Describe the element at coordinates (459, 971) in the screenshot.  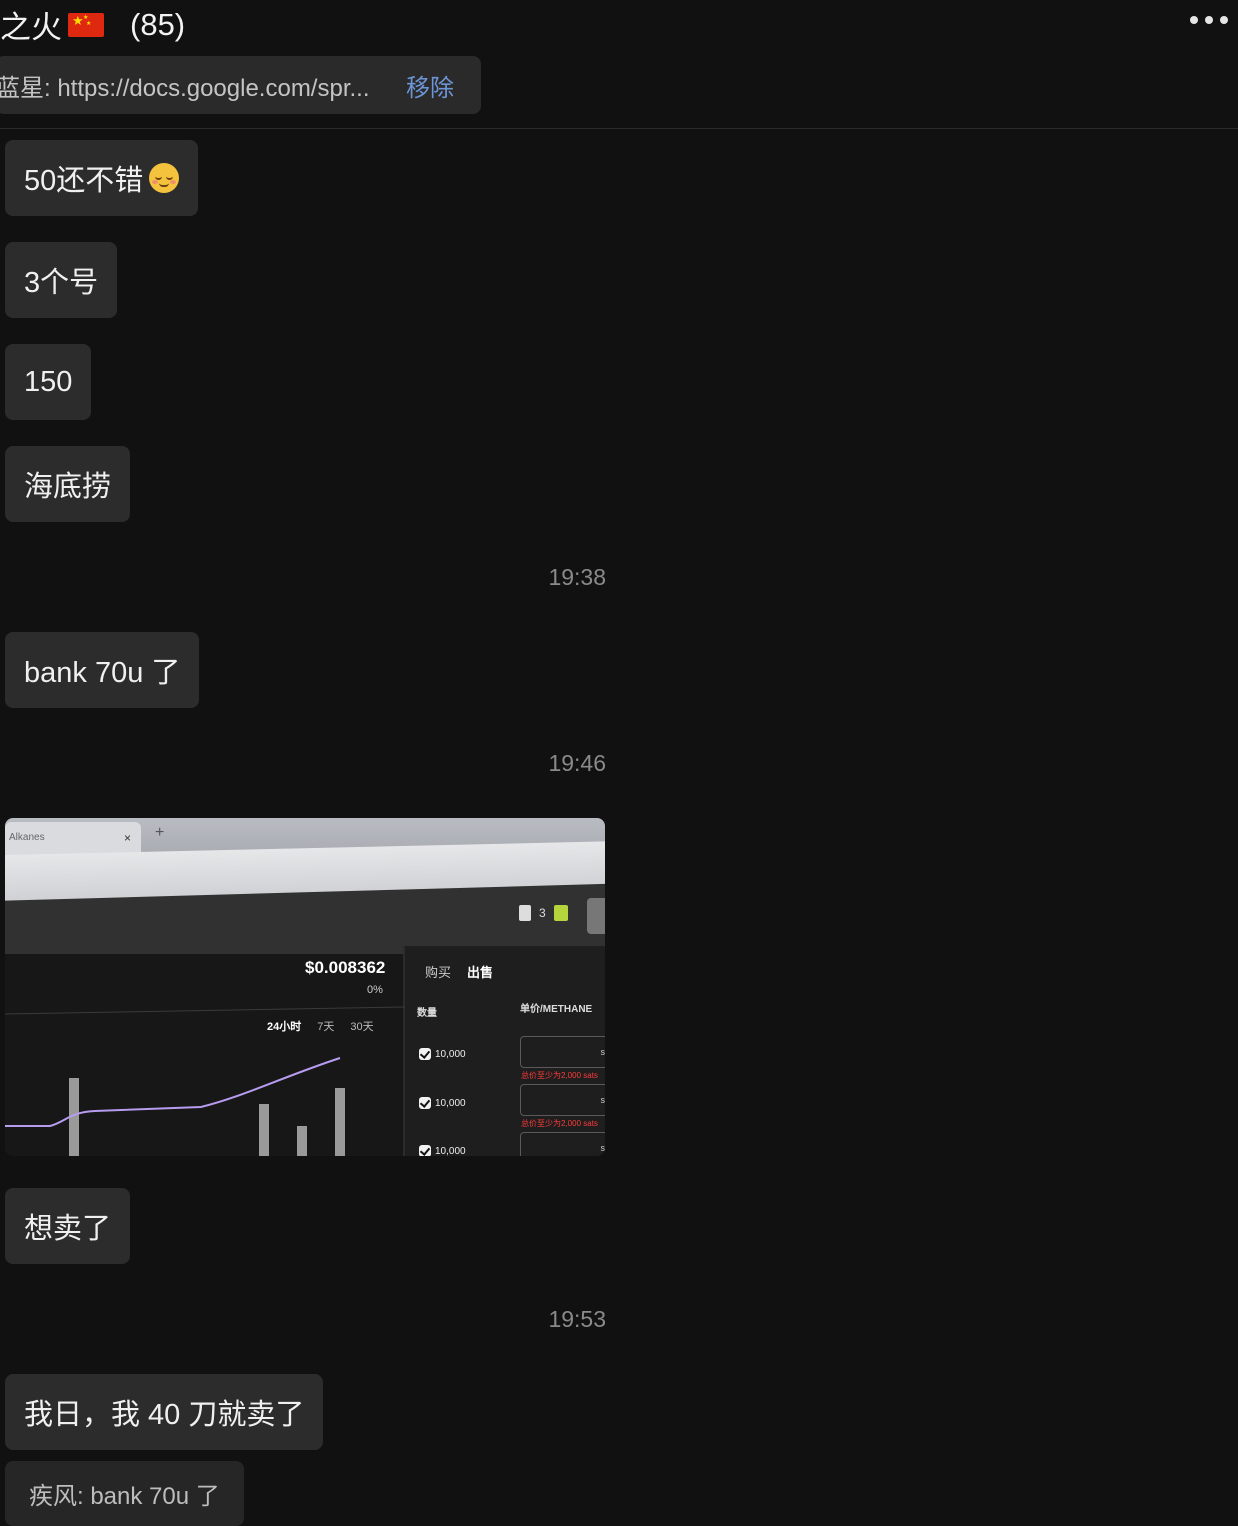
I see `buy-sell-tabs: 购买 出售` at that location.